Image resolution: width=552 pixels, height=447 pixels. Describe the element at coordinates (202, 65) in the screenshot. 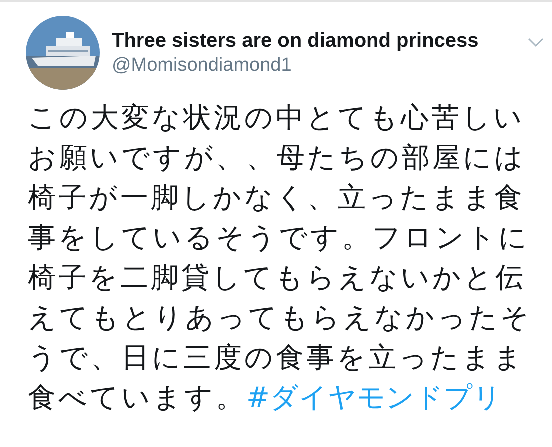

I see `user-handle: @Momisondiamond1` at that location.